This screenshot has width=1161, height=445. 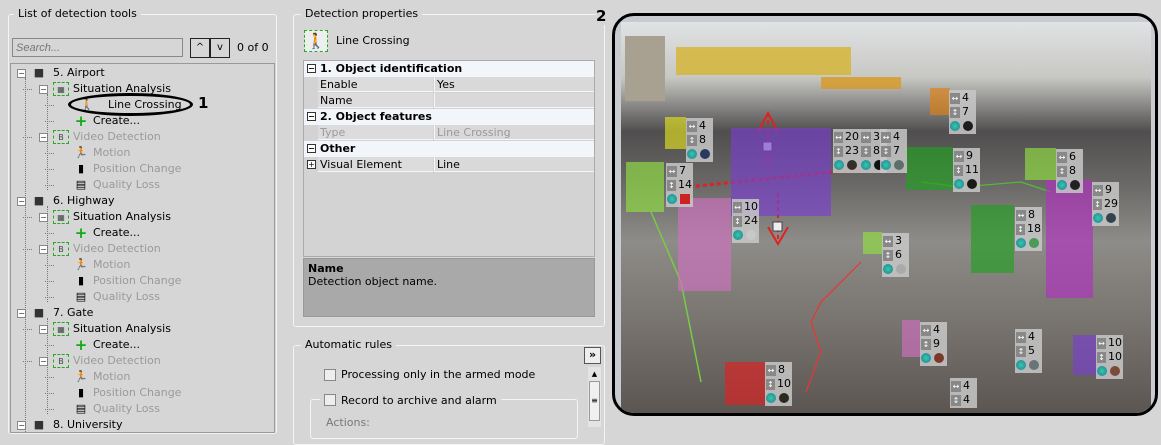 What do you see at coordinates (61, 329) in the screenshot?
I see `situation-analysis-icon: ▦` at bounding box center [61, 329].